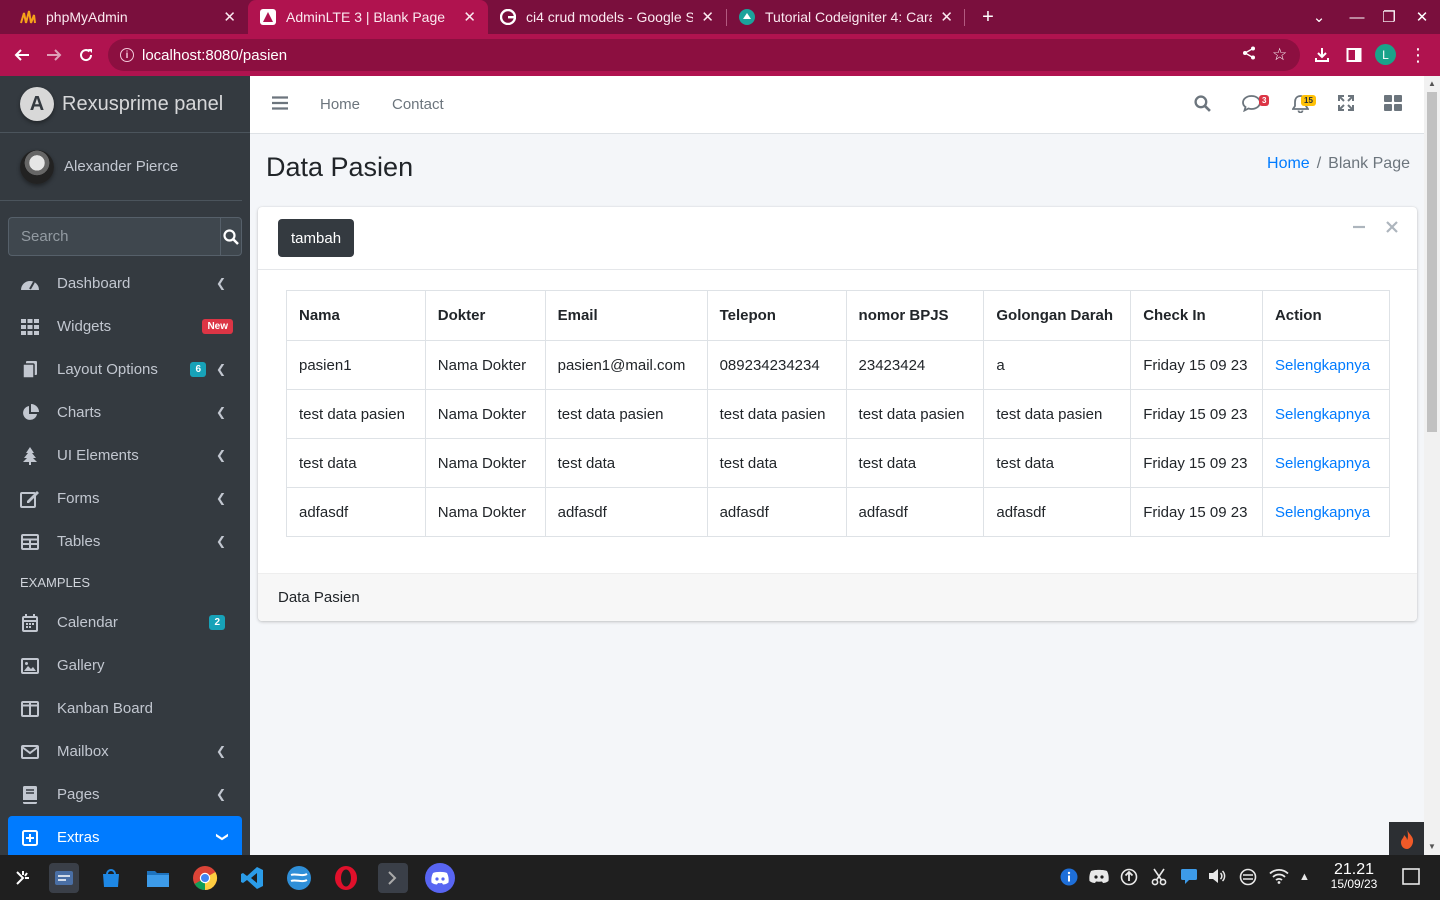 This screenshot has width=1440, height=900. What do you see at coordinates (1392, 229) in the screenshot?
I see `close-icon` at bounding box center [1392, 229].